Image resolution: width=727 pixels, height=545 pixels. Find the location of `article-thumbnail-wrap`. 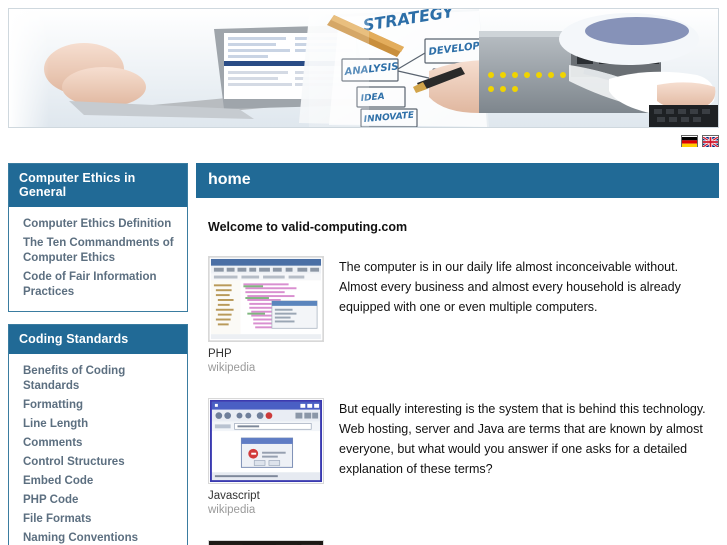

article-thumbnail-wrap is located at coordinates (267, 542).